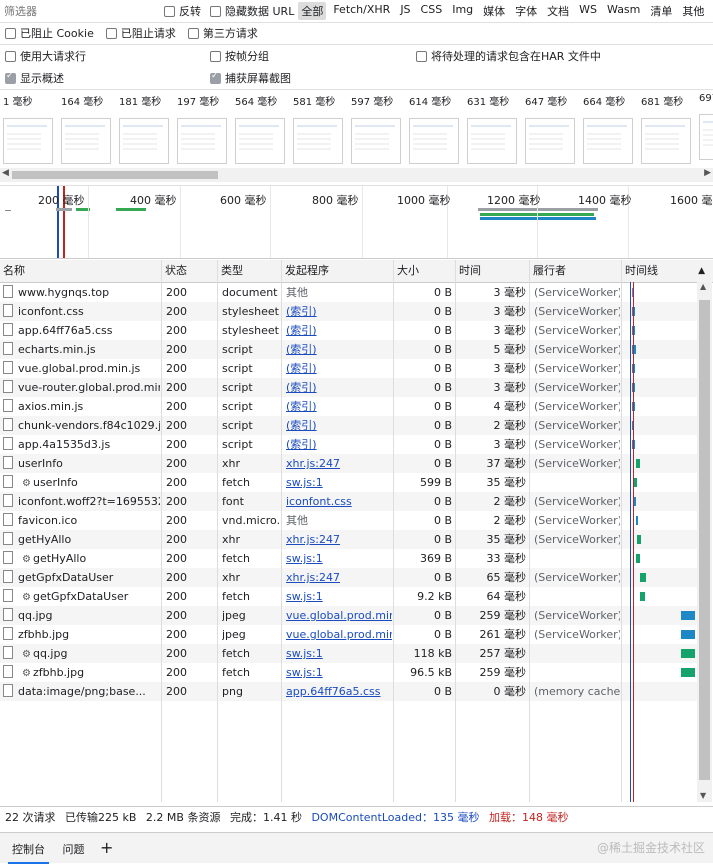 This screenshot has width=713, height=865. What do you see at coordinates (182, 11) in the screenshot?
I see `invert-checkbox: 反转` at bounding box center [182, 11].